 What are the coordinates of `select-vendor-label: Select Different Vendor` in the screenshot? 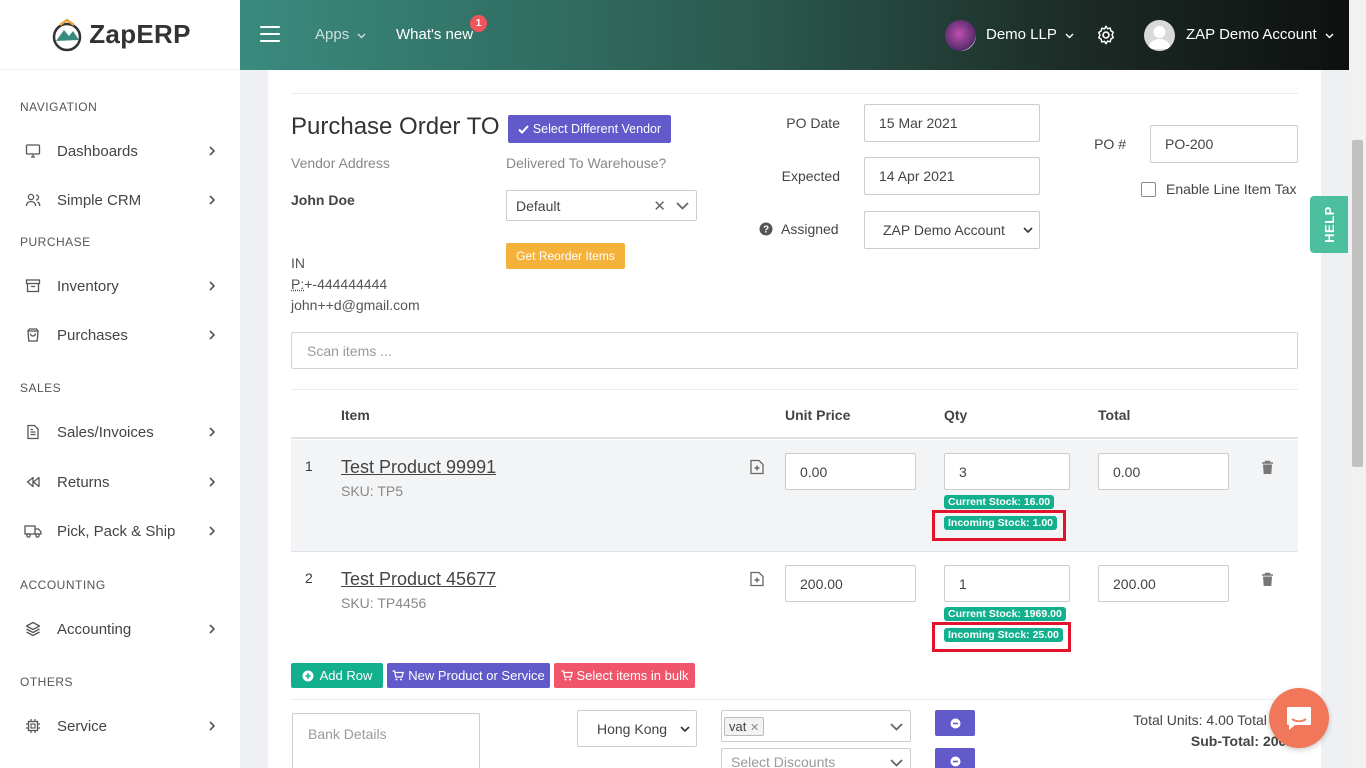 It's located at (597, 129).